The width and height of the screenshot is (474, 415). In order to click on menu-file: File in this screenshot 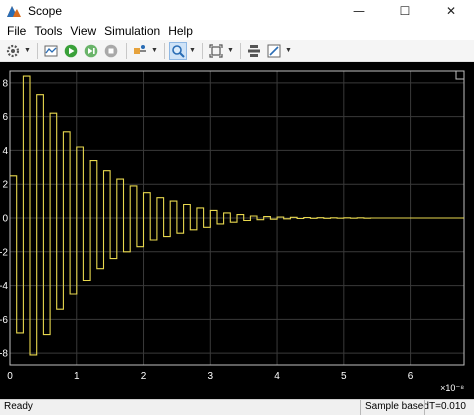, I will do `click(16, 31)`.